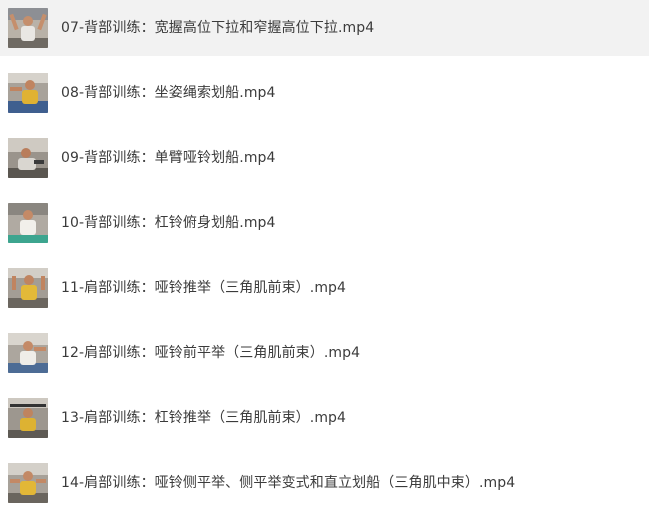 This screenshot has height=514, width=649. What do you see at coordinates (218, 28) in the screenshot?
I see `file-name: 07-背部训练：宽握高位下拉和窄握高位下拉.mp4` at bounding box center [218, 28].